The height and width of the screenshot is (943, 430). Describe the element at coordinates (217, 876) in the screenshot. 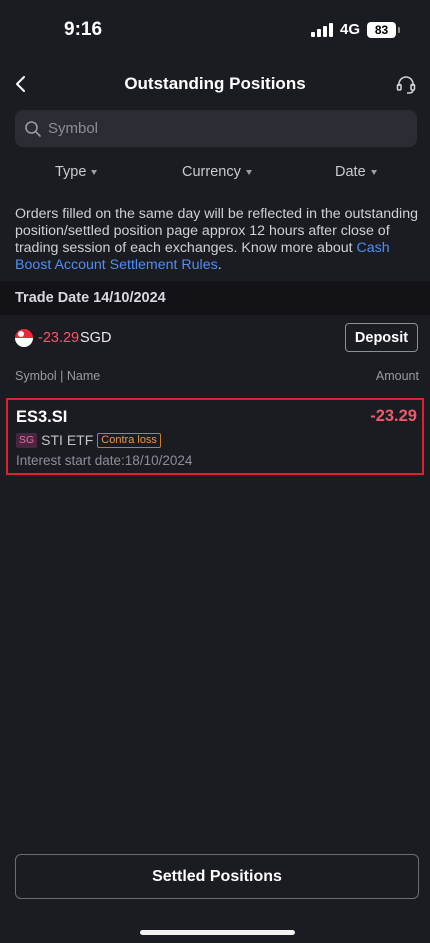

I see `settled-positions-button: Settled Positions` at that location.